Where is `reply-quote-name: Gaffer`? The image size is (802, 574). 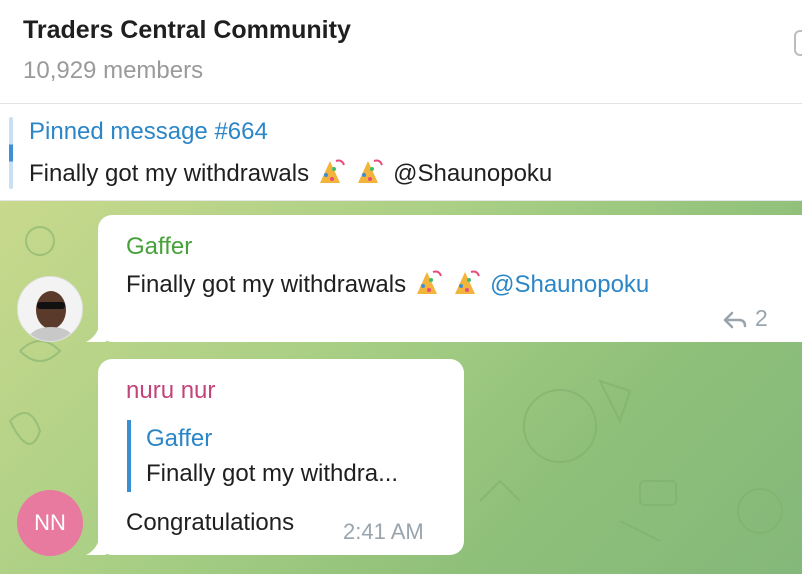
reply-quote-name: Gaffer is located at coordinates (179, 438).